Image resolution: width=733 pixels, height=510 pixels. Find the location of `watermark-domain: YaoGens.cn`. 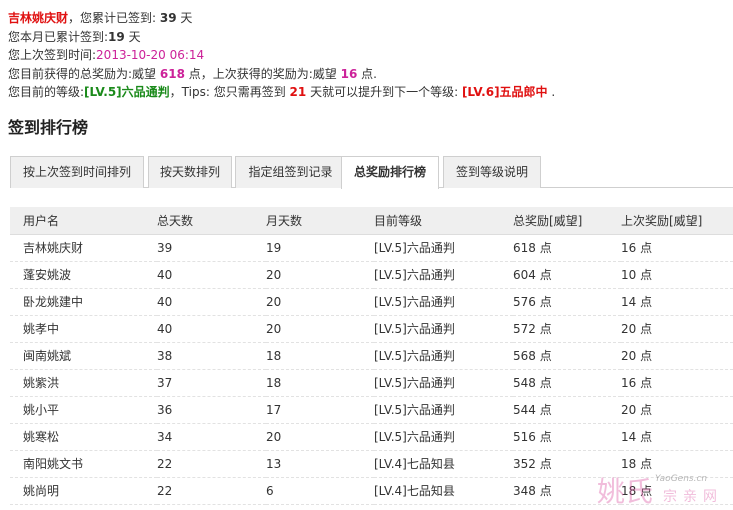

watermark-domain: YaoGens.cn is located at coordinates (681, 479).